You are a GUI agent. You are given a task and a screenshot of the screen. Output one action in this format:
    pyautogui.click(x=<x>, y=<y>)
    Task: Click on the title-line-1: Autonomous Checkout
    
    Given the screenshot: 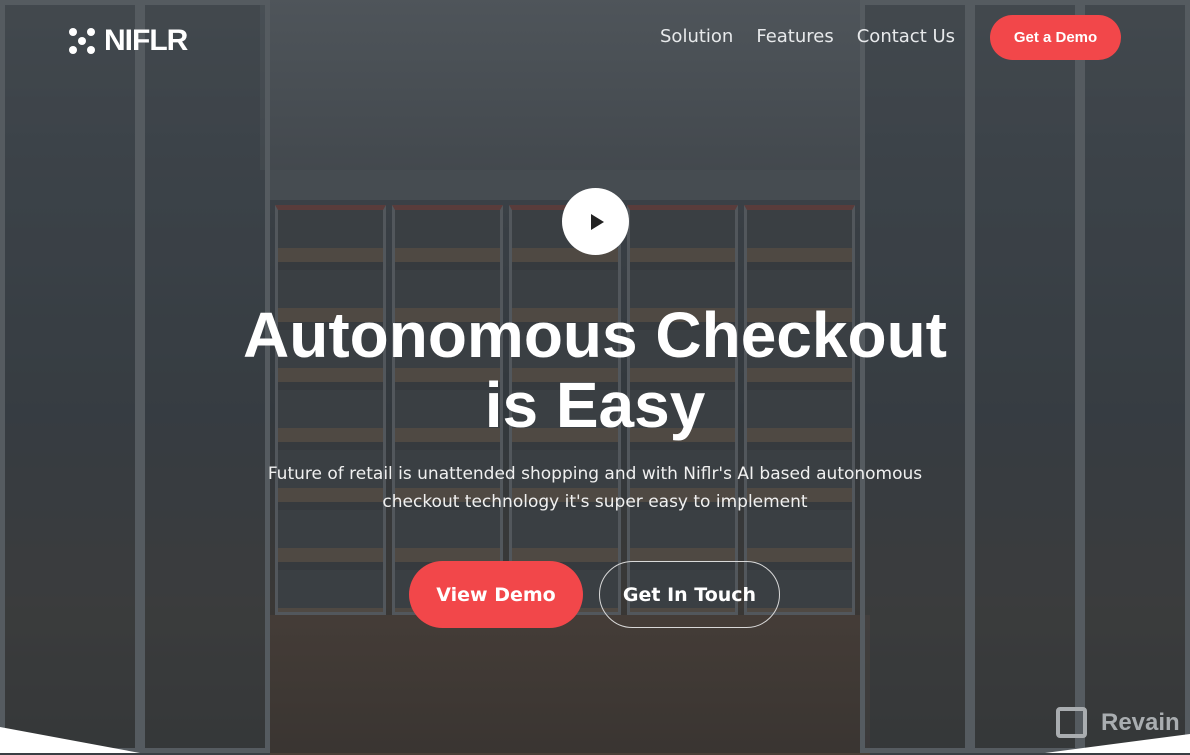 What is the action you would take?
    pyautogui.click(x=595, y=335)
    